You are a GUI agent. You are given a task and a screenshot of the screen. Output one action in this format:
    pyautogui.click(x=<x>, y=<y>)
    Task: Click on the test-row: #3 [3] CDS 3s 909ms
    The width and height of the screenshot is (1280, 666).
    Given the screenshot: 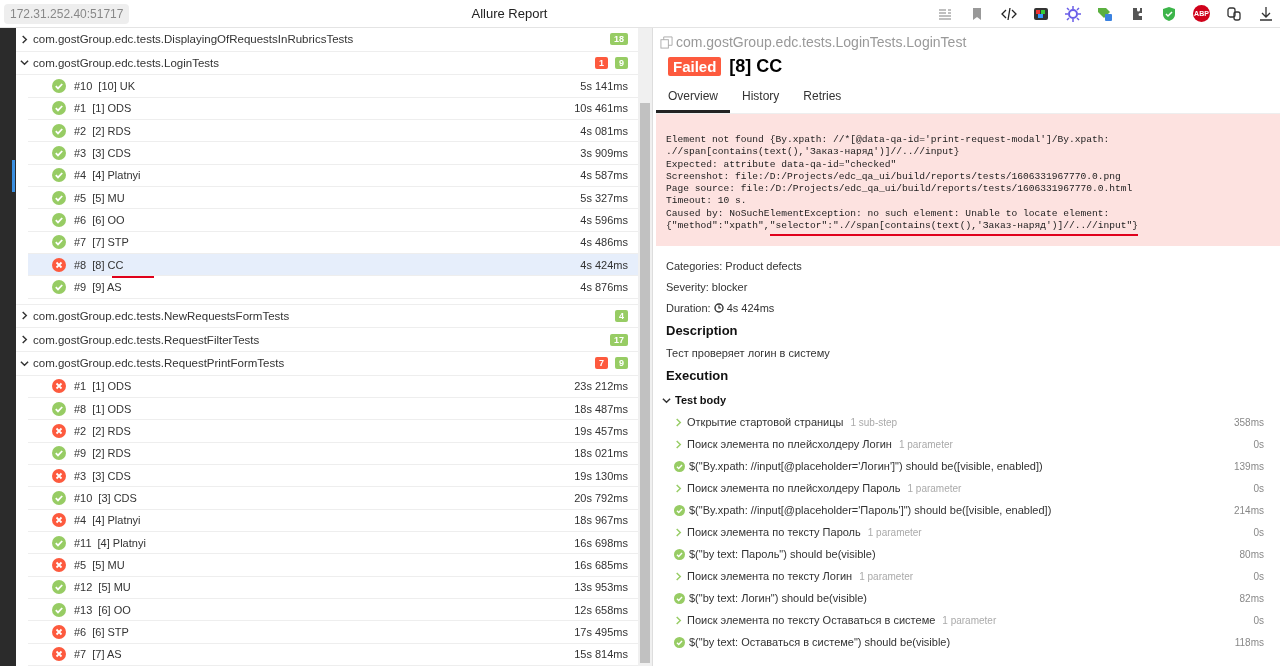 What is the action you would take?
    pyautogui.click(x=333, y=153)
    